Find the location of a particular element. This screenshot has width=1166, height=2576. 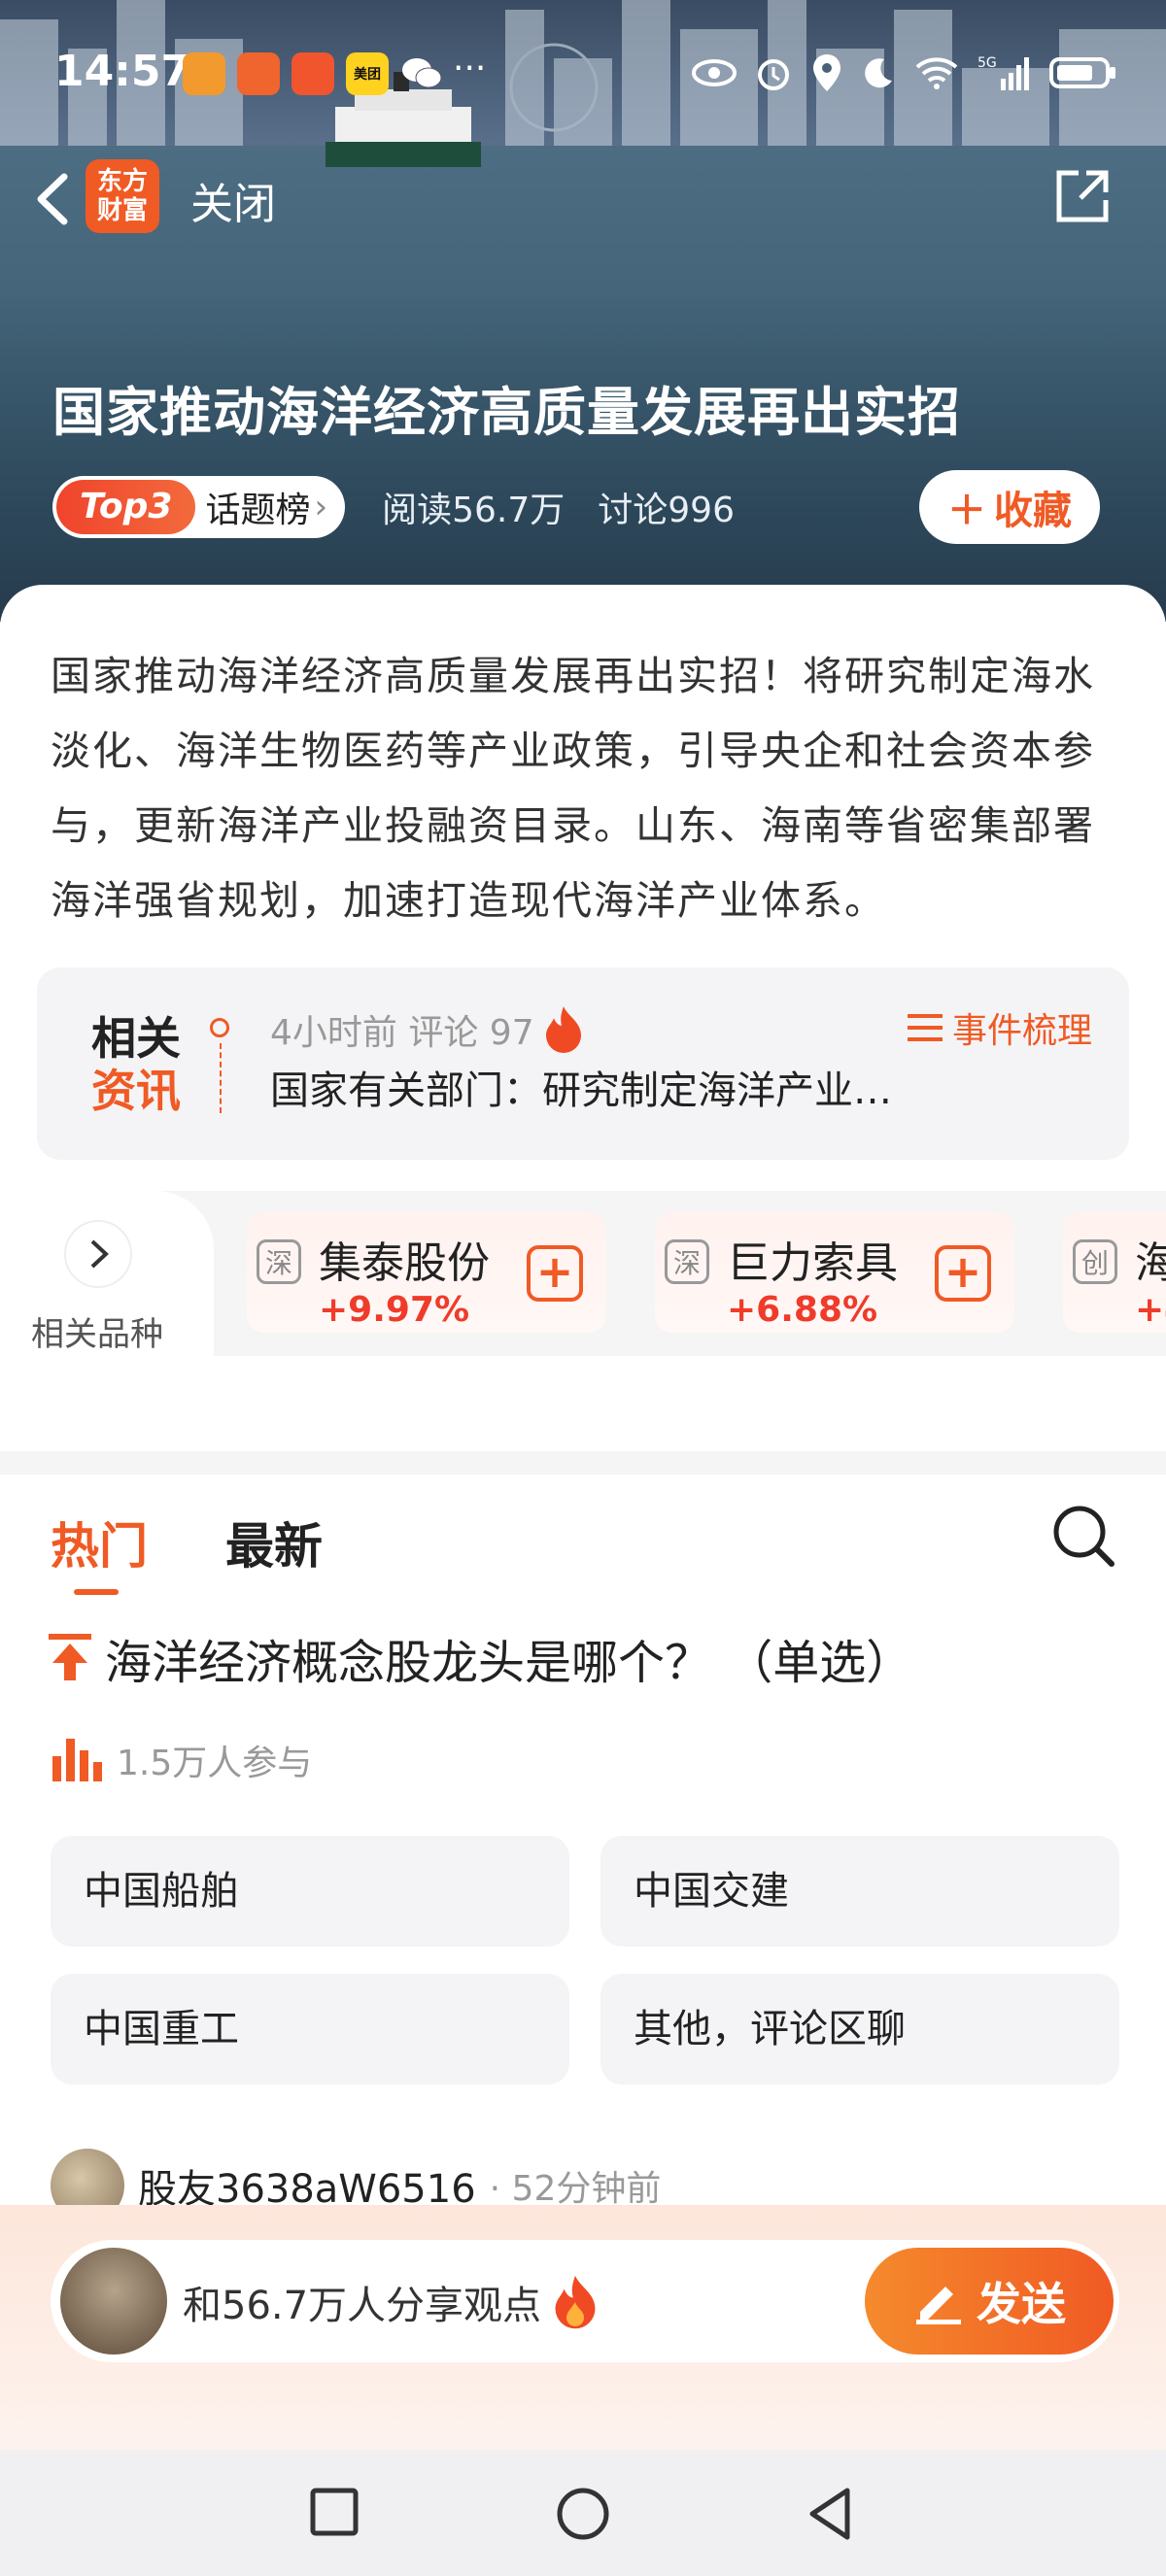

rank-label: 话题榜 is located at coordinates (258, 510).